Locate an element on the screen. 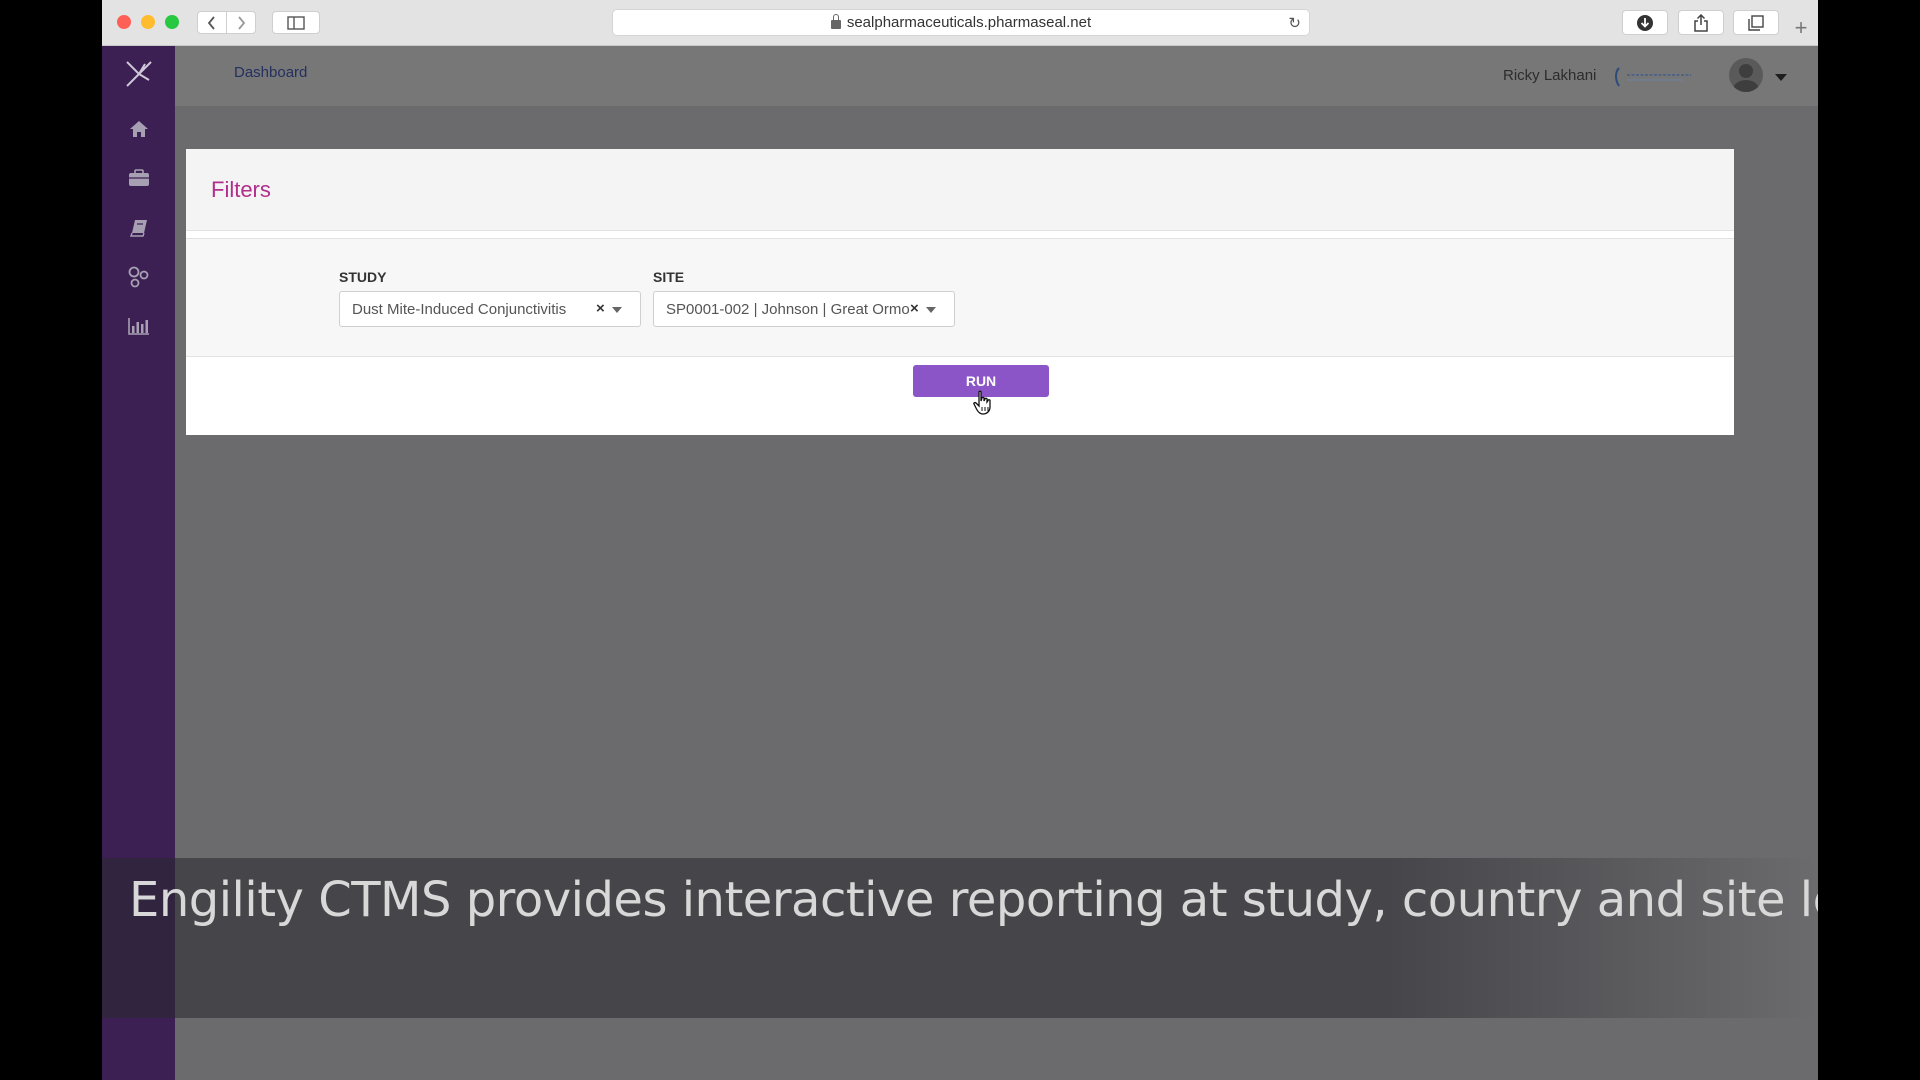  tab-overview-button is located at coordinates (1756, 22).